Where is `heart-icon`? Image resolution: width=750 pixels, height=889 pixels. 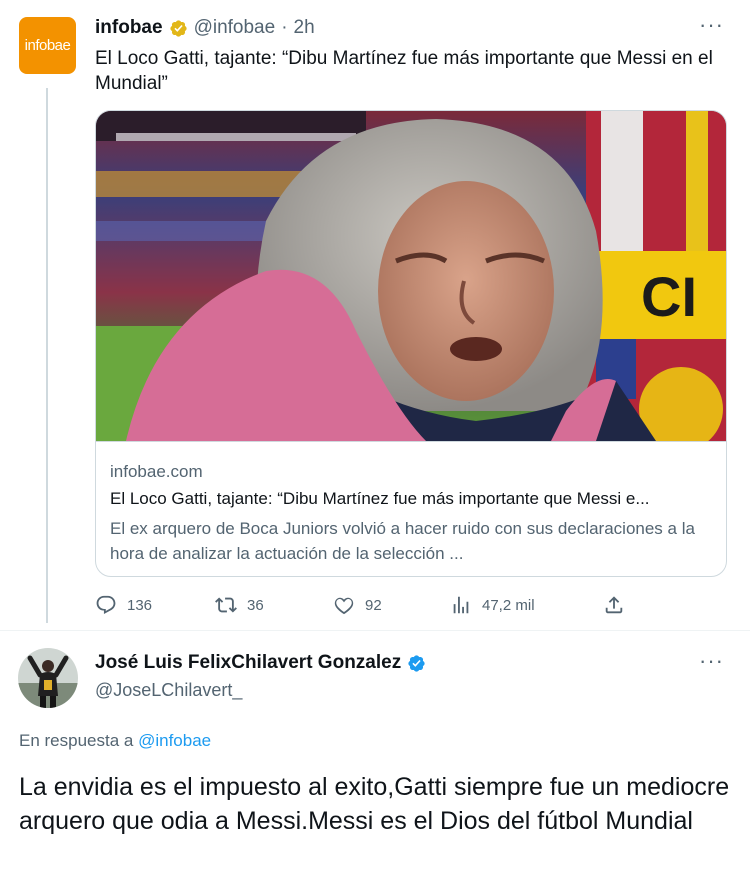 heart-icon is located at coordinates (344, 606).